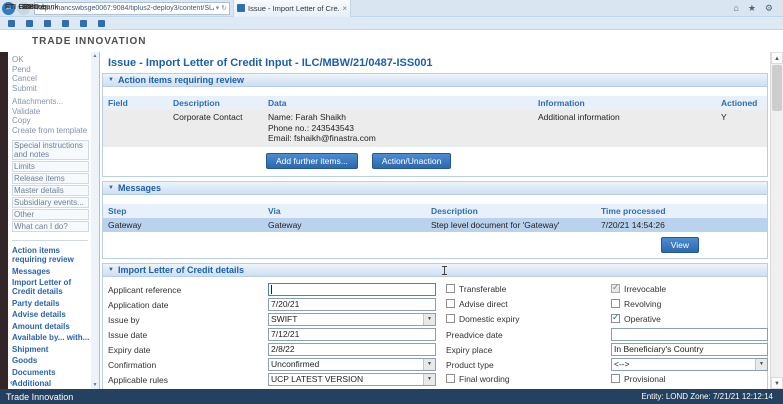  I want to click on applicant-reference-input, so click(352, 289).